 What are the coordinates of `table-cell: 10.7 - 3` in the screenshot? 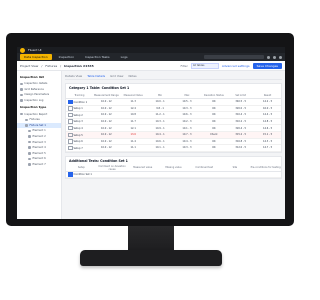 It's located at (187, 135).